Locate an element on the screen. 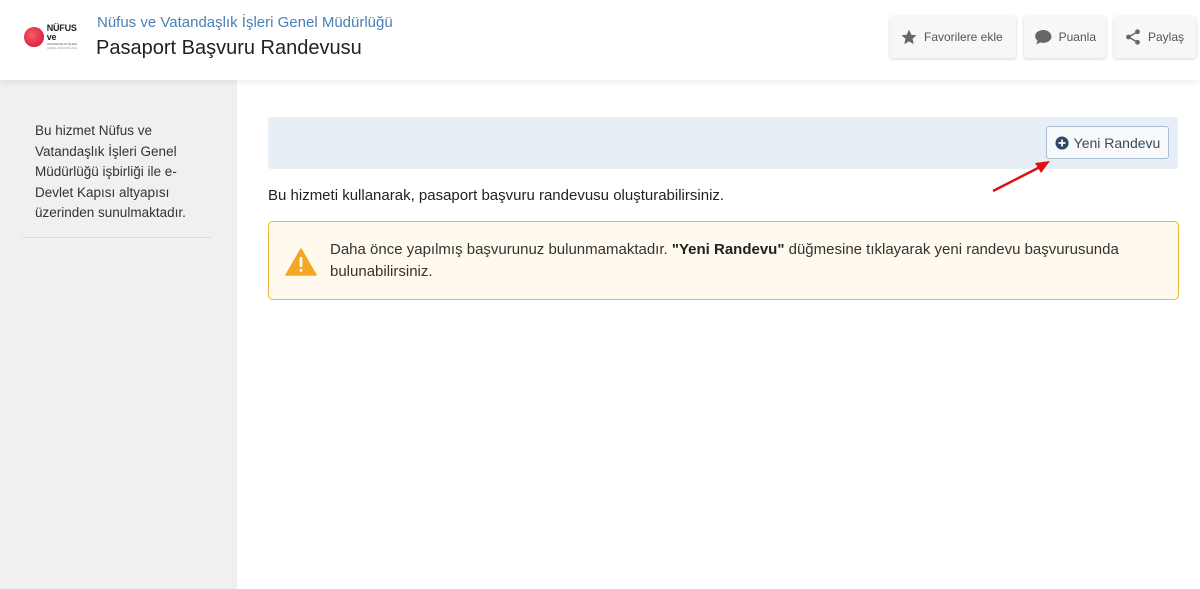 Image resolution: width=1200 pixels, height=589 pixels. rate-button: Puanla is located at coordinates (1065, 37).